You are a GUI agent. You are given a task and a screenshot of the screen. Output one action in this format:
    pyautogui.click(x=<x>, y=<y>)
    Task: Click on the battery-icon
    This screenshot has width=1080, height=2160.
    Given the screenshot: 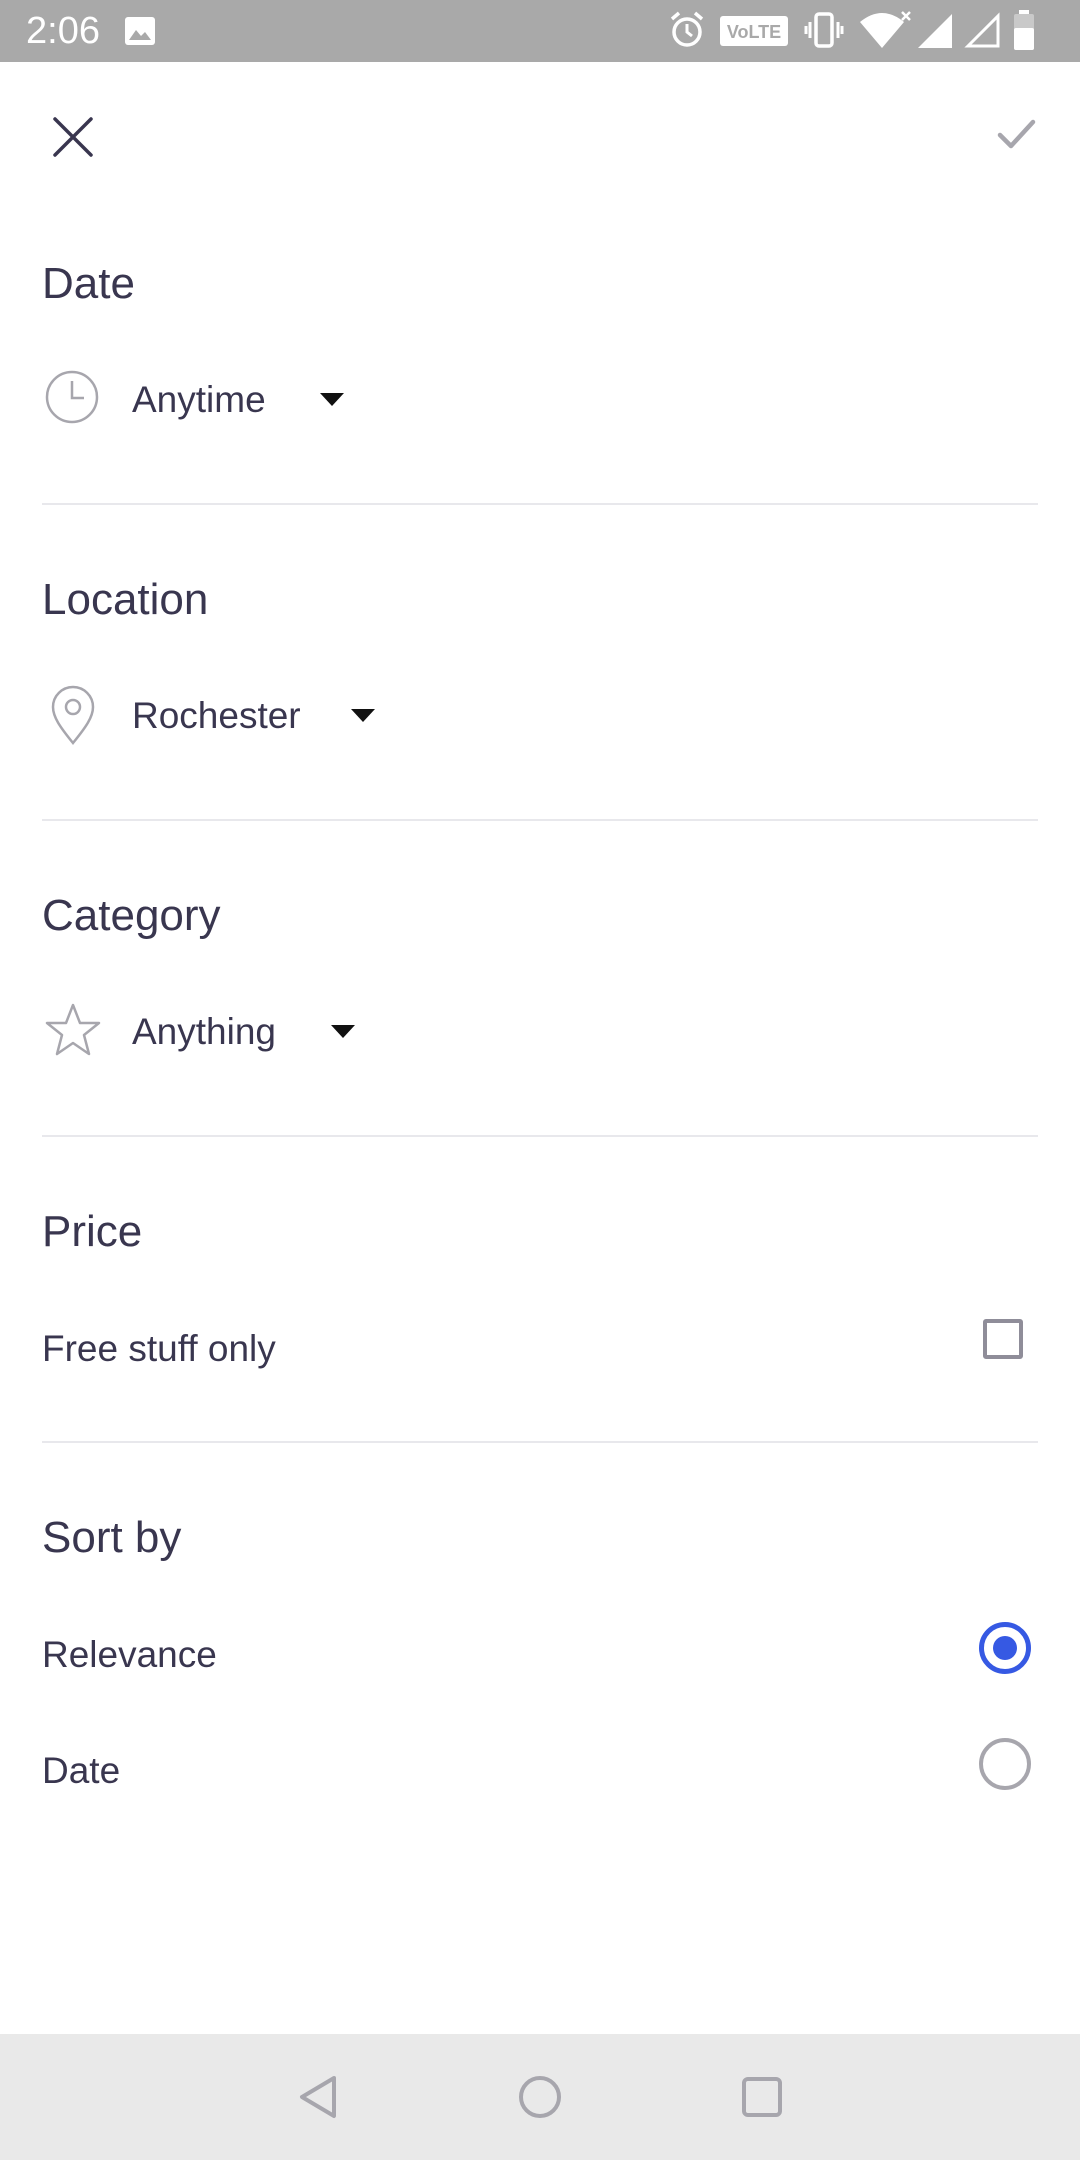 What is the action you would take?
    pyautogui.click(x=1024, y=33)
    